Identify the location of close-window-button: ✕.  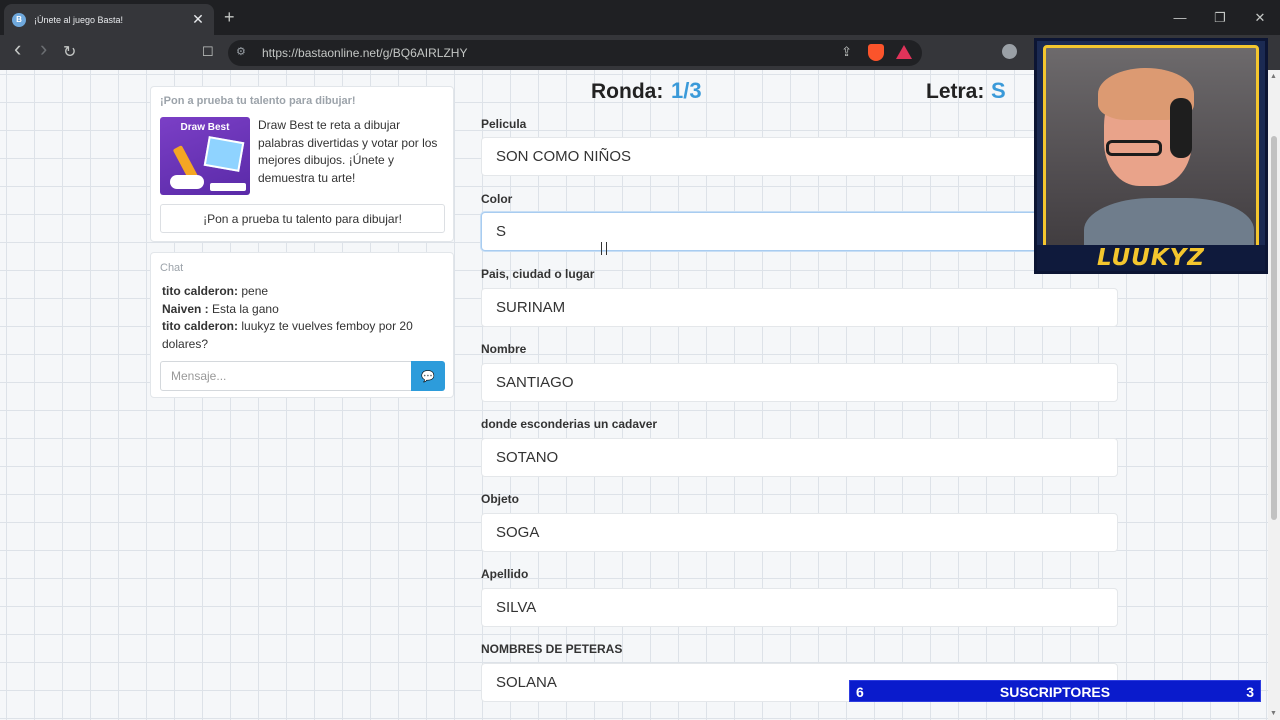
(1260, 17).